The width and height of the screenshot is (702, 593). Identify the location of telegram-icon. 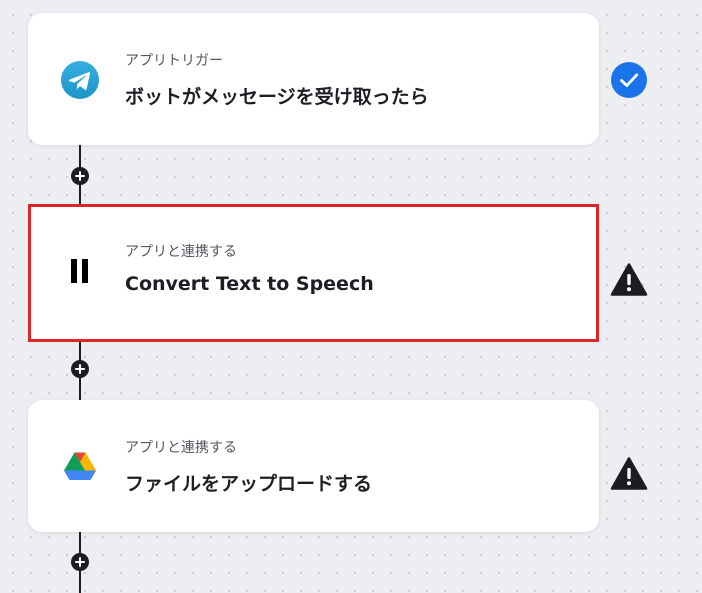
(80, 80).